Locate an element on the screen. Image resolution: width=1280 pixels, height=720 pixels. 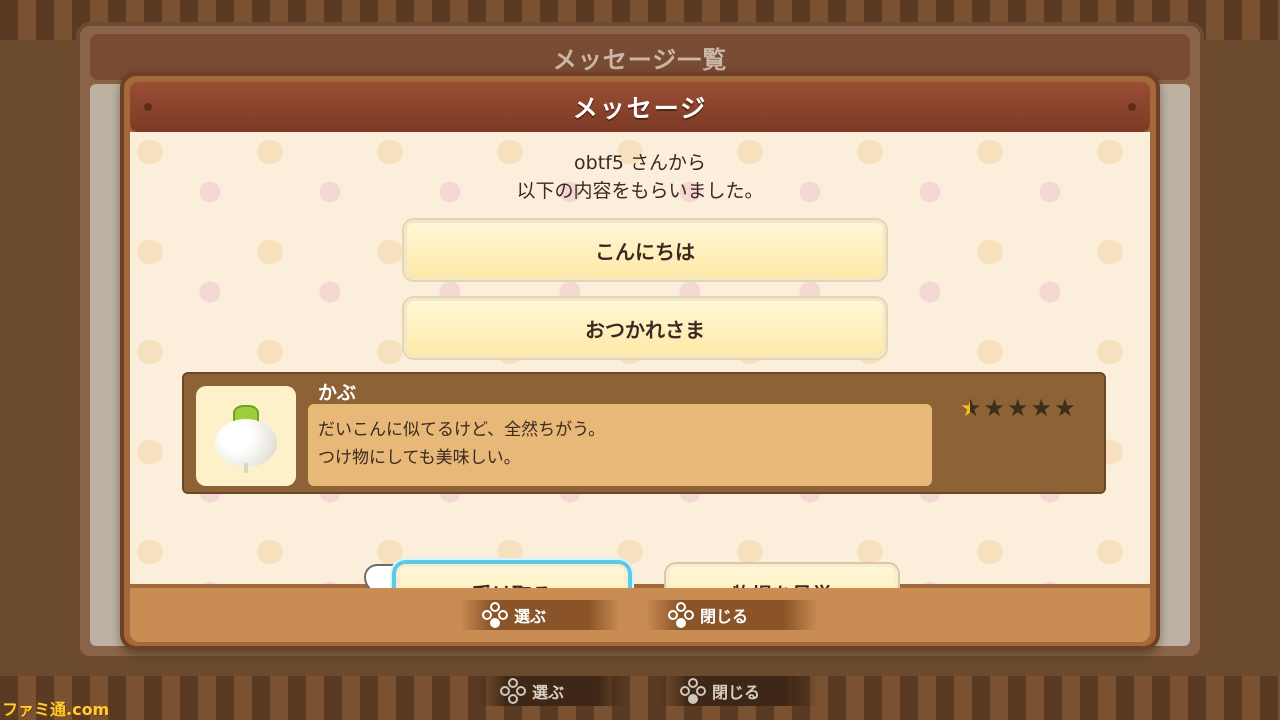
message-option-2: おつかれさま is located at coordinates (645, 328).